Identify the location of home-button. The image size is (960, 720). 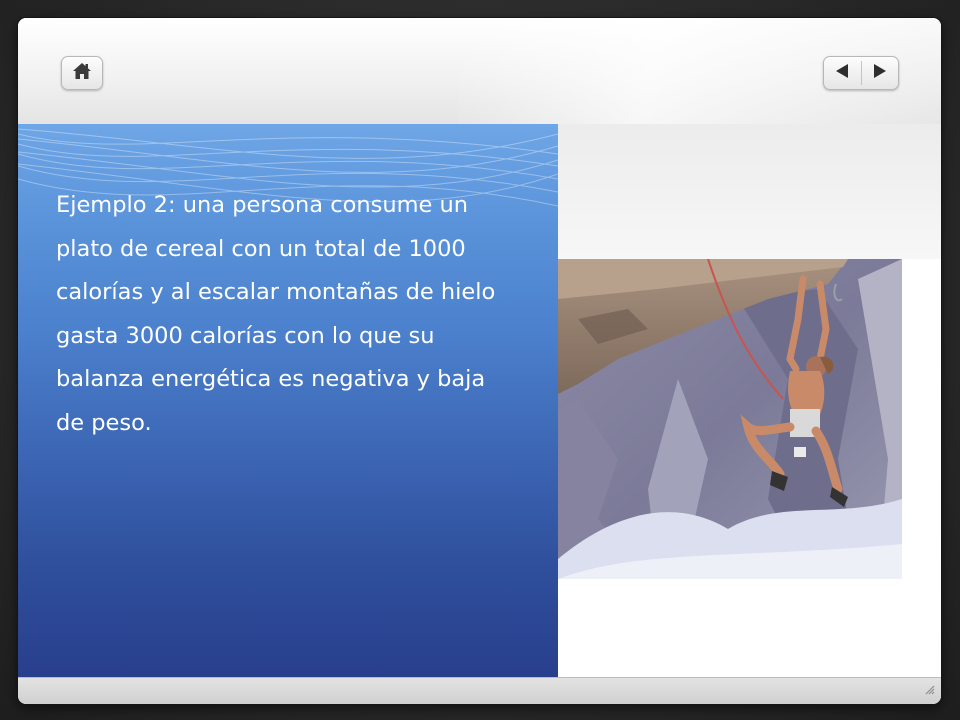
(82, 73).